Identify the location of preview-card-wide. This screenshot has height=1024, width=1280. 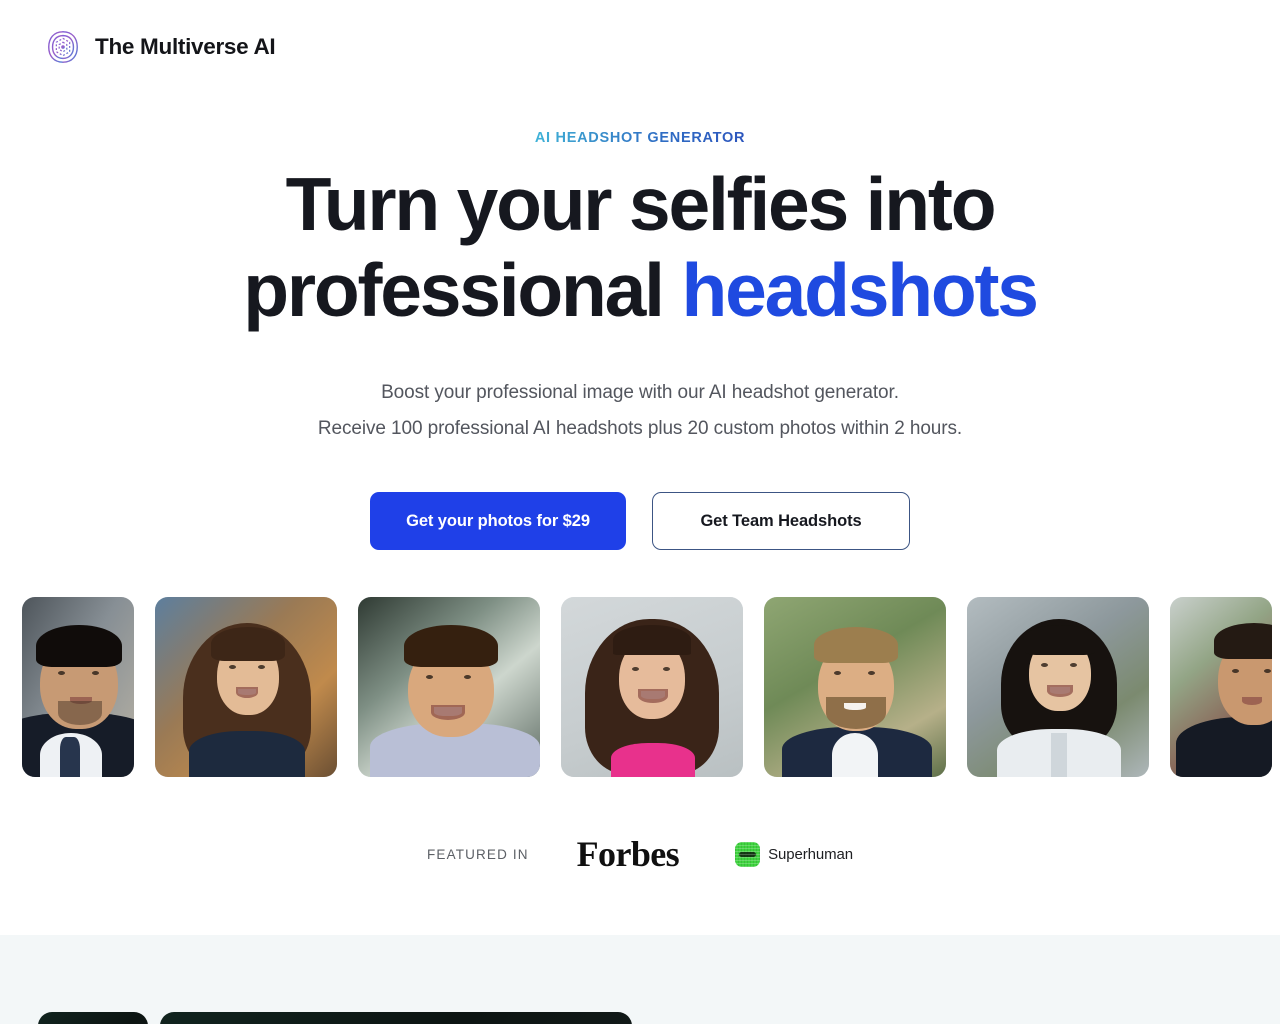
(396, 1018).